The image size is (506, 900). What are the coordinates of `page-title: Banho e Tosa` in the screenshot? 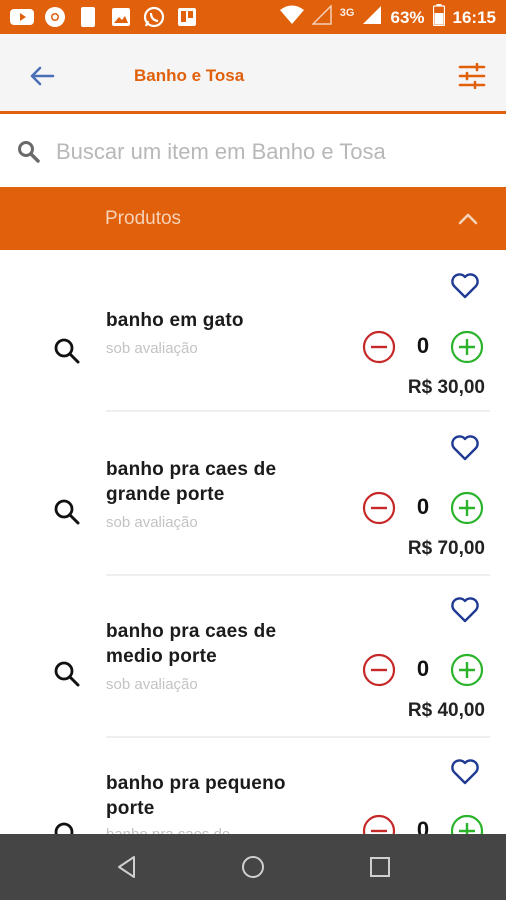 It's located at (189, 75).